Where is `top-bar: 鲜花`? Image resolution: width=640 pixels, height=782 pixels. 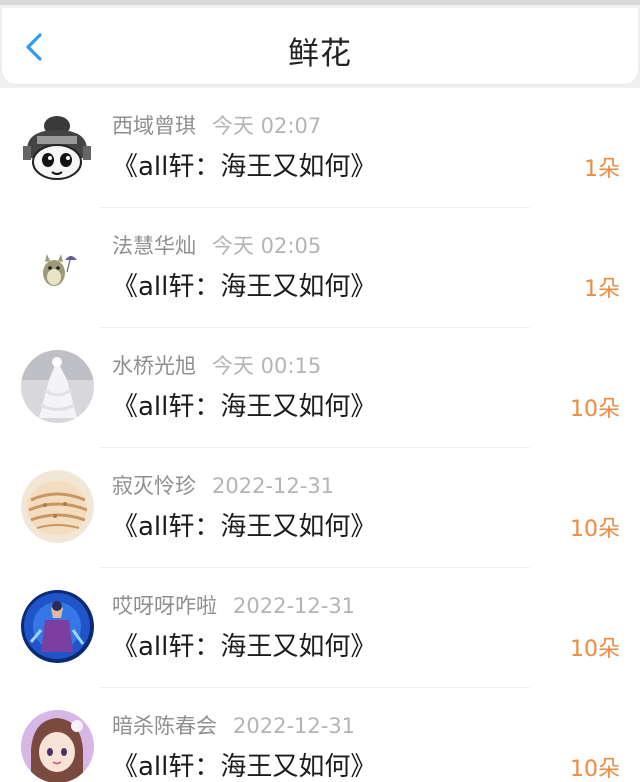
top-bar: 鲜花 is located at coordinates (320, 46).